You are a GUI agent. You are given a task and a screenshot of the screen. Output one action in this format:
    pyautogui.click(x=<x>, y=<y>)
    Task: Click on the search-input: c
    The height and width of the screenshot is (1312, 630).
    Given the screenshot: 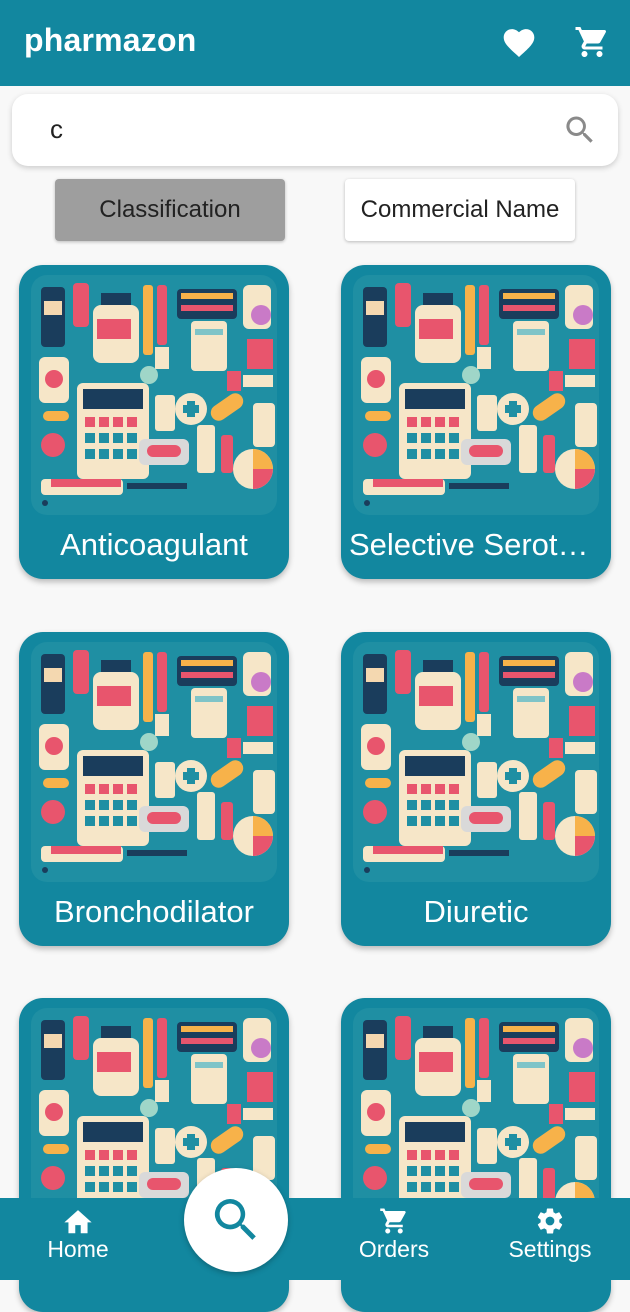 What is the action you would take?
    pyautogui.click(x=315, y=130)
    